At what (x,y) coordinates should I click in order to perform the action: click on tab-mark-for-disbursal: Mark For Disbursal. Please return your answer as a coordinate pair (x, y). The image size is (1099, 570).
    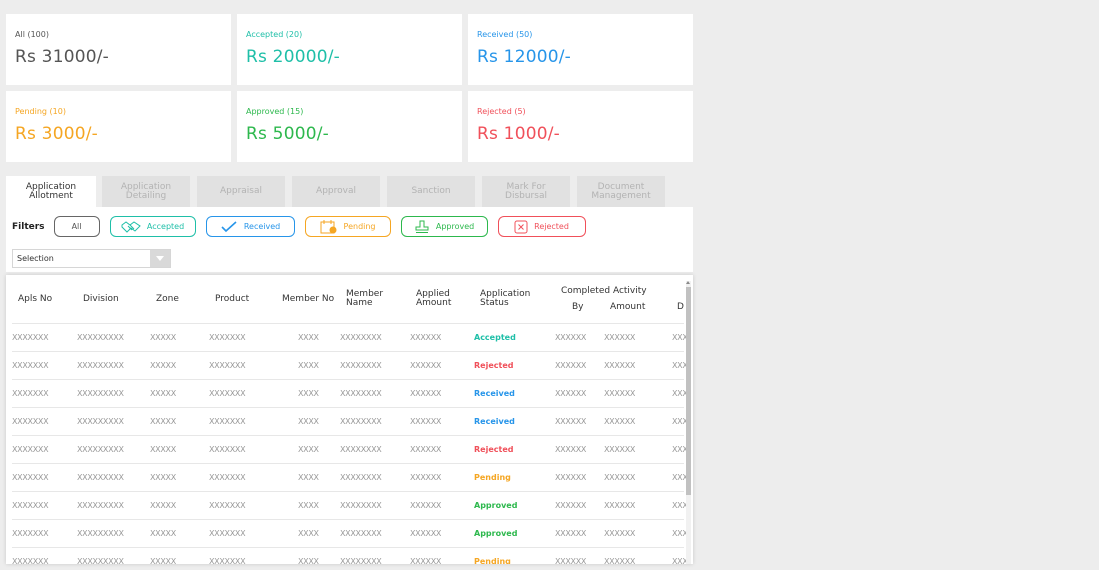
    Looking at the image, I should click on (526, 191).